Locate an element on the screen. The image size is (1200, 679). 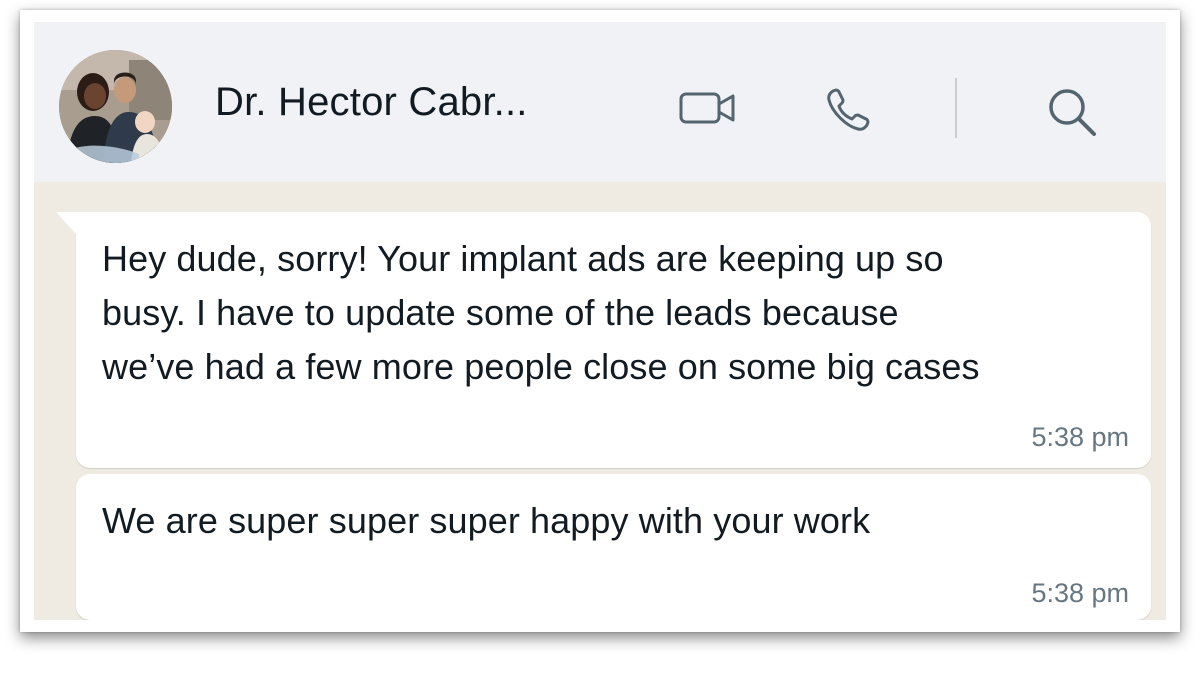
video-camera-icon is located at coordinates (708, 108).